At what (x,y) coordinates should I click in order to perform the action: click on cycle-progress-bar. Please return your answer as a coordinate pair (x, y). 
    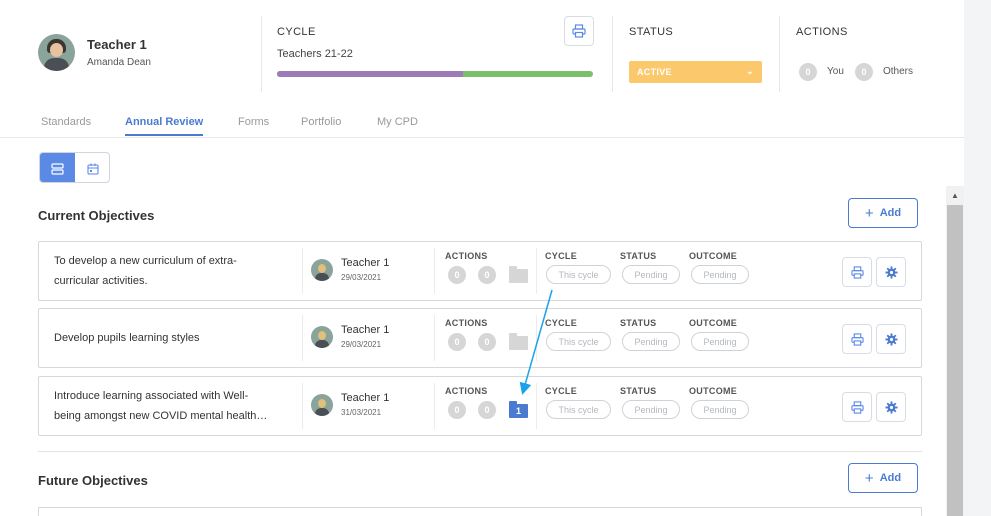
    Looking at the image, I should click on (435, 74).